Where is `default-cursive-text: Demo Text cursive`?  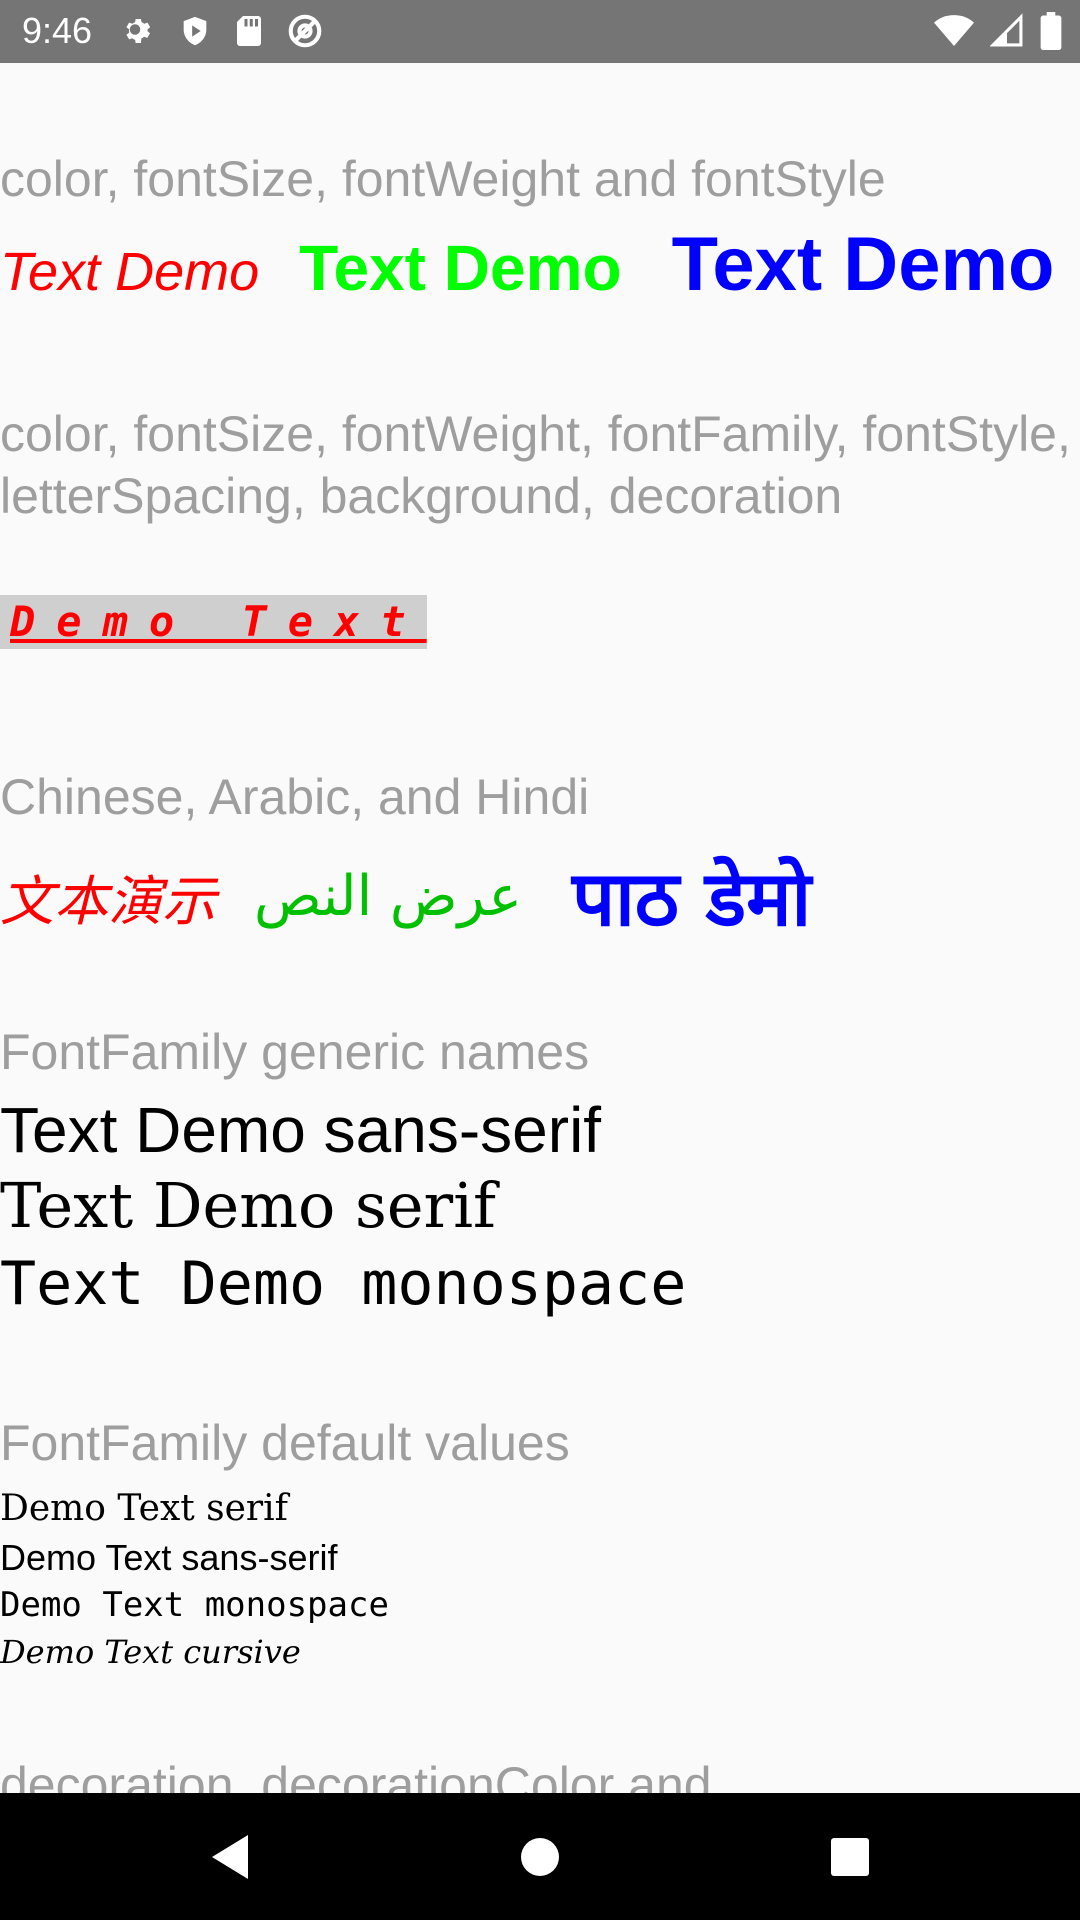
default-cursive-text: Demo Text cursive is located at coordinates (150, 1652).